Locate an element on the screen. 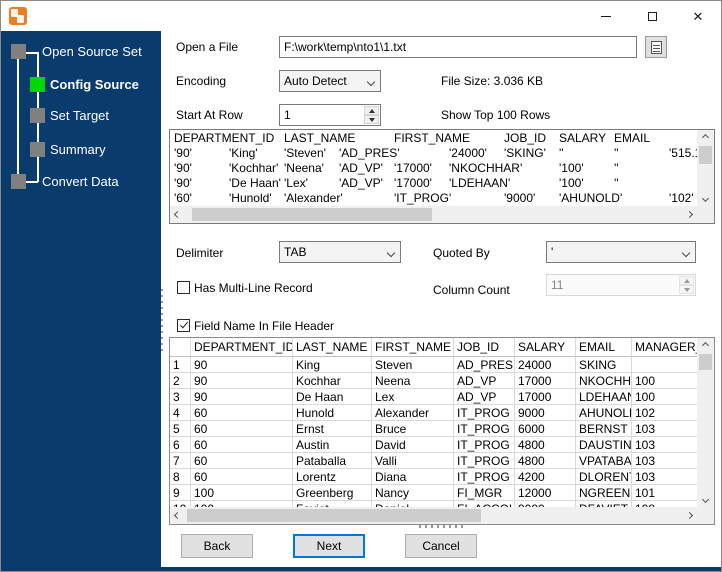  encoding-select: Auto Detect is located at coordinates (330, 81).